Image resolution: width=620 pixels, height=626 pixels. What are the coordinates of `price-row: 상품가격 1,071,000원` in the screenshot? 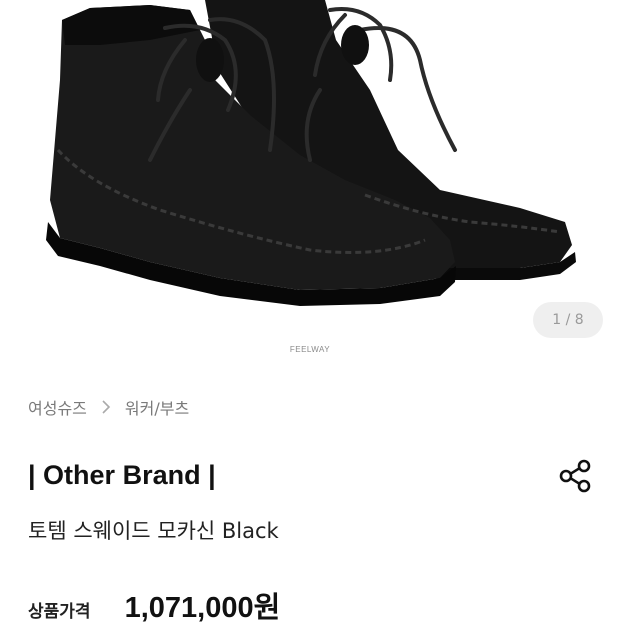 It's located at (154, 604).